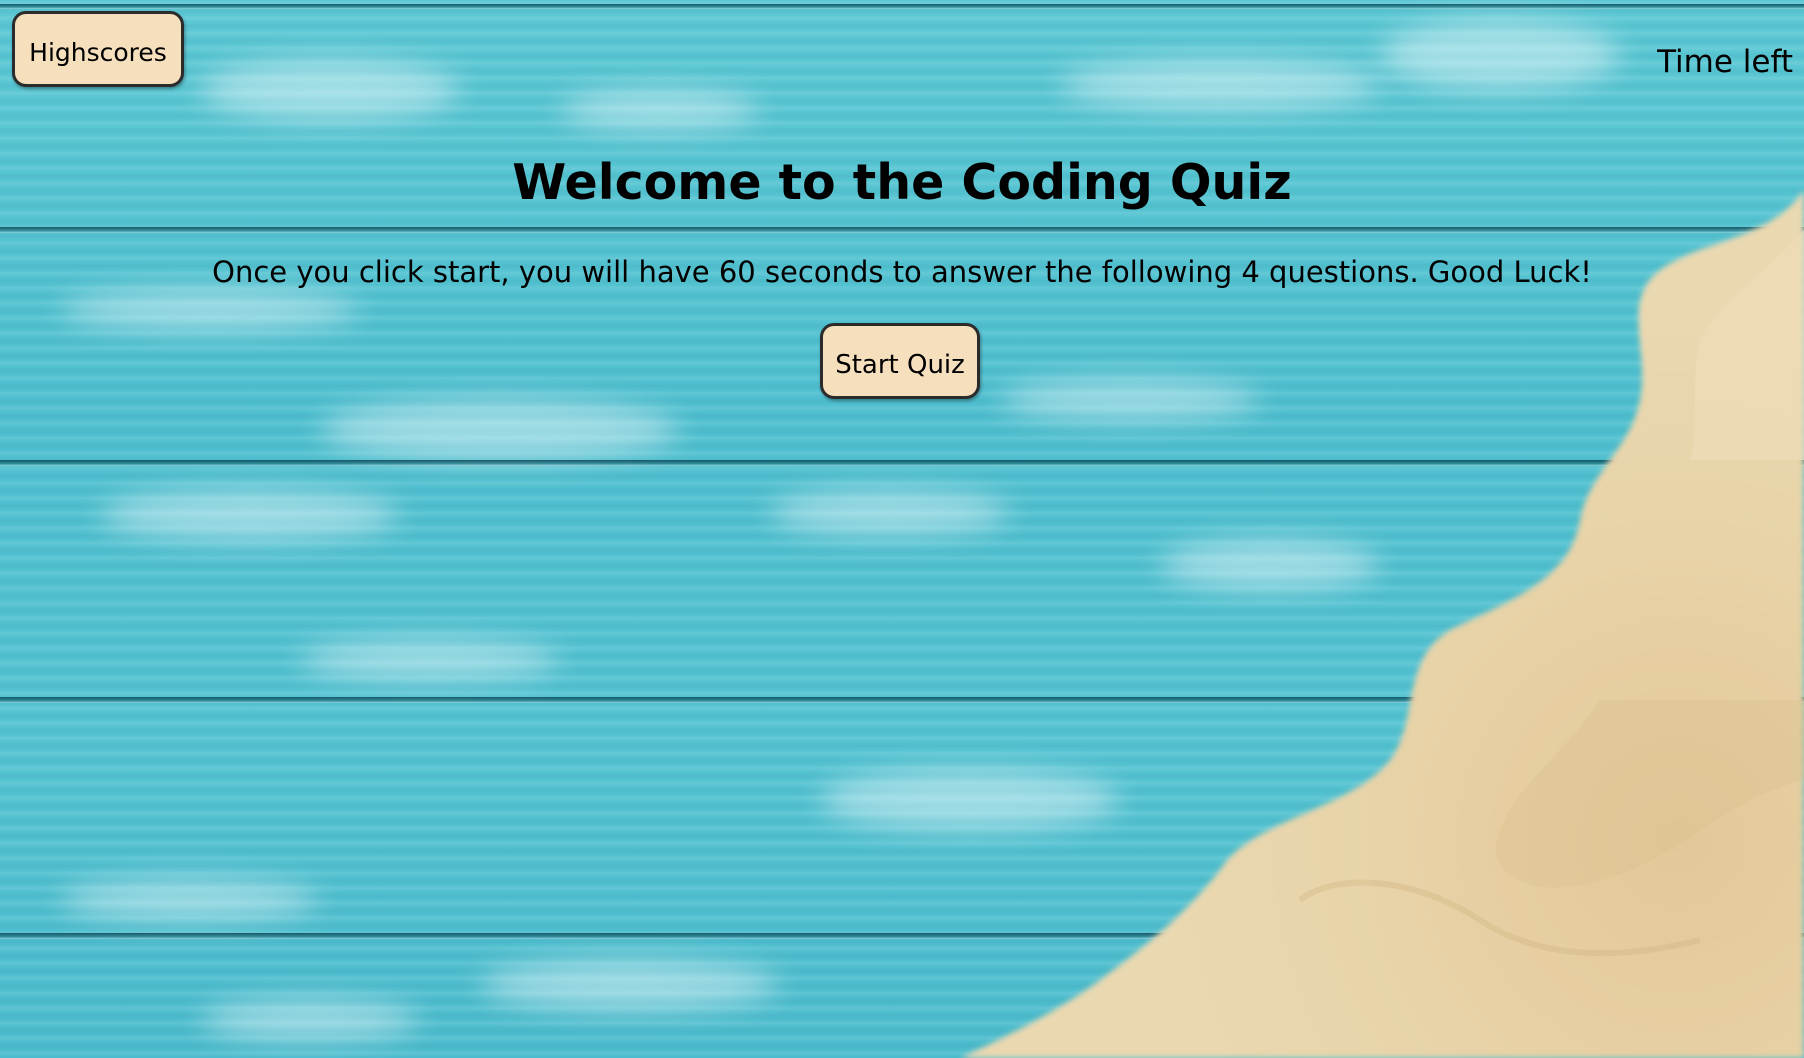 This screenshot has height=1058, width=1804. What do you see at coordinates (1725, 62) in the screenshot?
I see `time-left-label: Time left` at bounding box center [1725, 62].